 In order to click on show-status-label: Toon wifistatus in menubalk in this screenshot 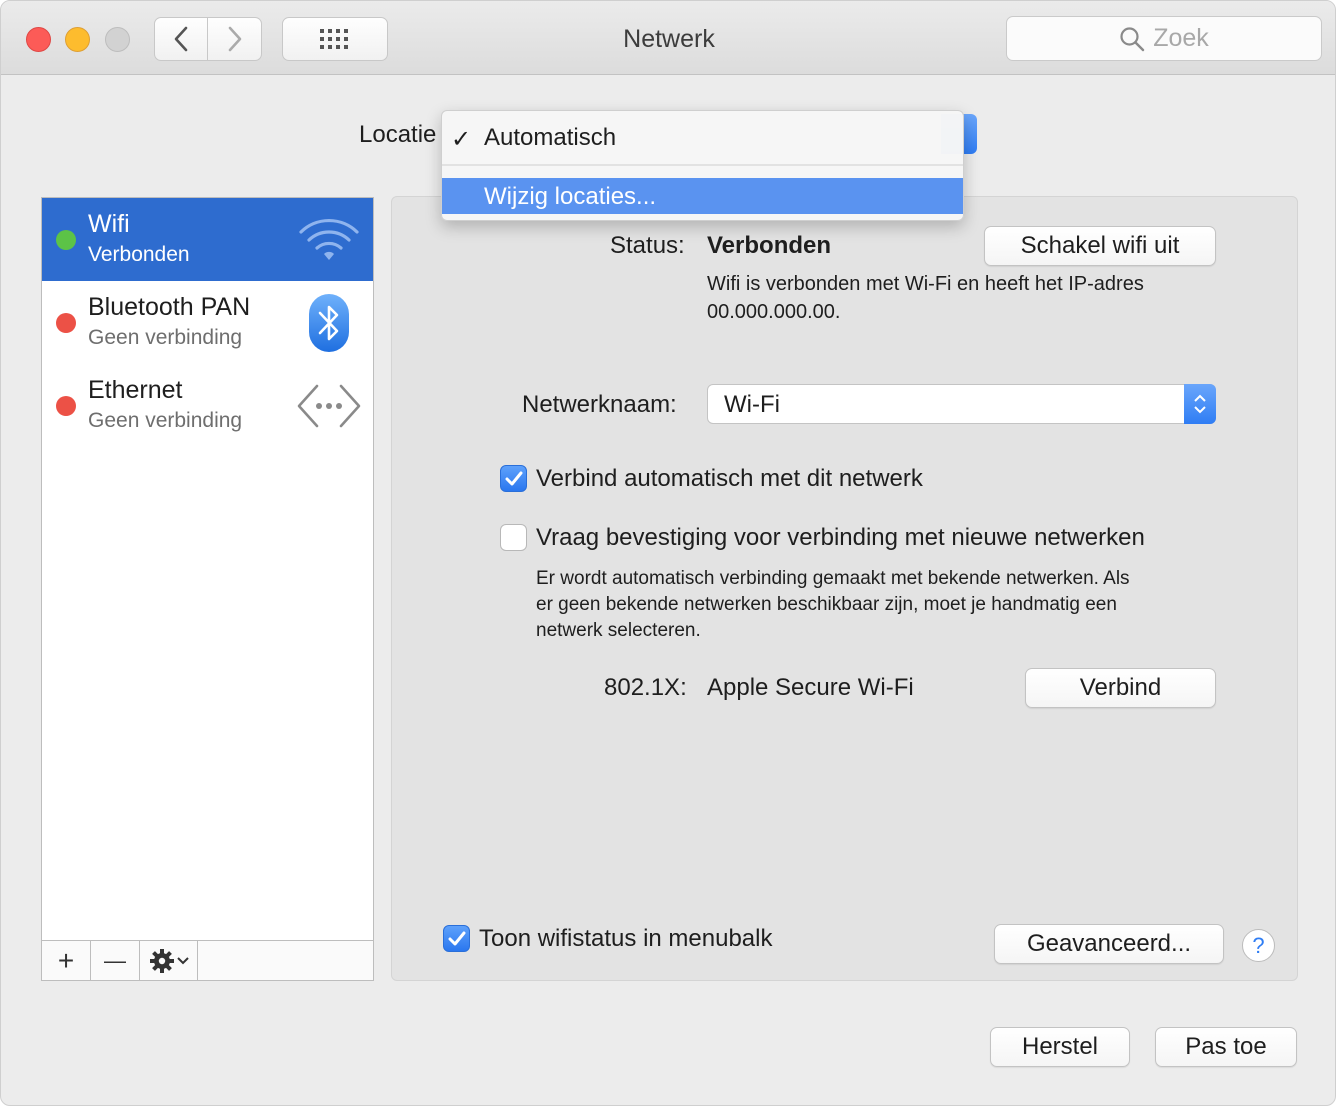, I will do `click(626, 938)`.